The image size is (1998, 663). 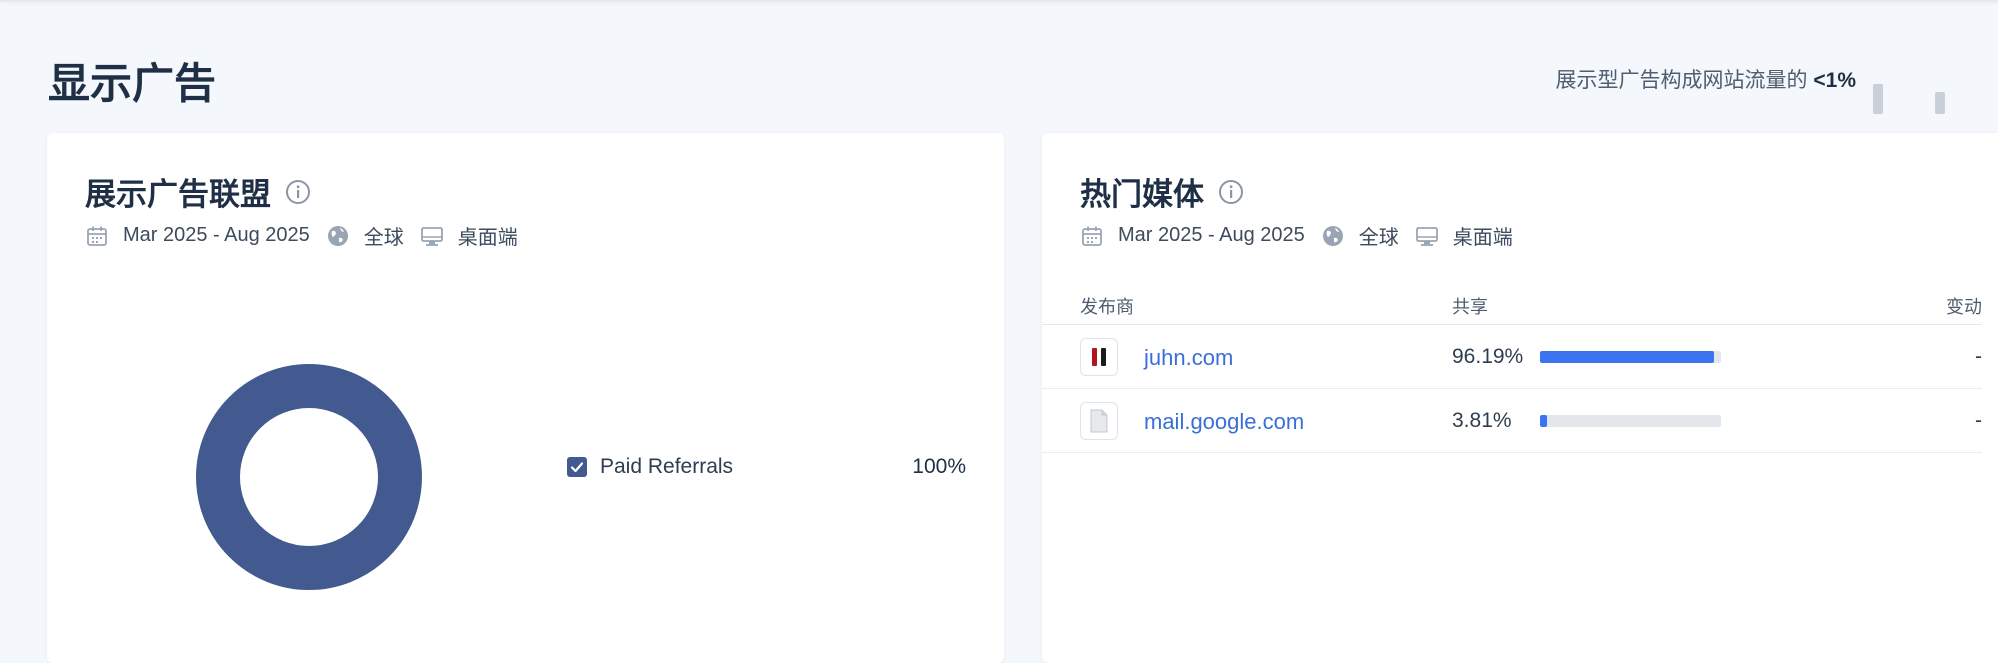 I want to click on card-title: 展示广告联盟, so click(x=198, y=191).